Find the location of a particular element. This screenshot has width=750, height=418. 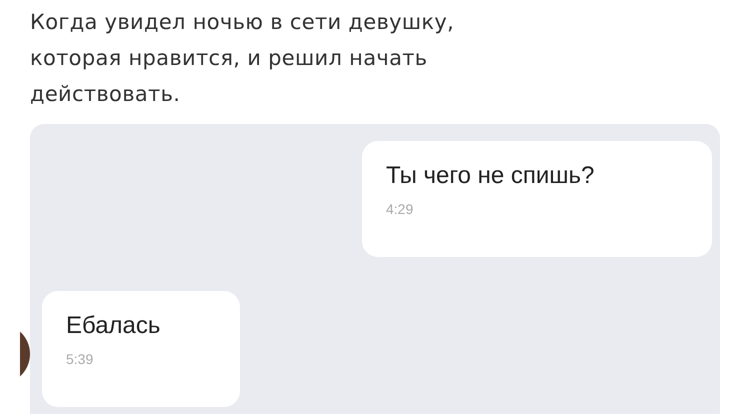

message-time: 4:29 is located at coordinates (400, 209).